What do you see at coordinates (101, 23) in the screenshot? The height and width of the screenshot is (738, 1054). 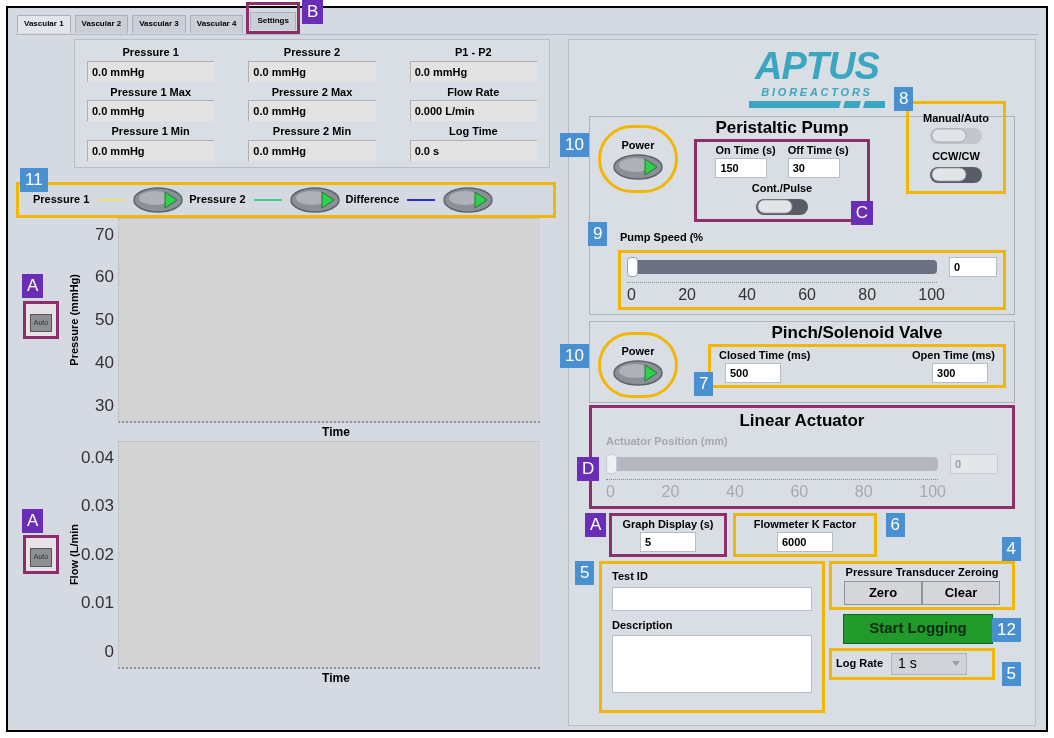 I see `tab: Vascular 2` at bounding box center [101, 23].